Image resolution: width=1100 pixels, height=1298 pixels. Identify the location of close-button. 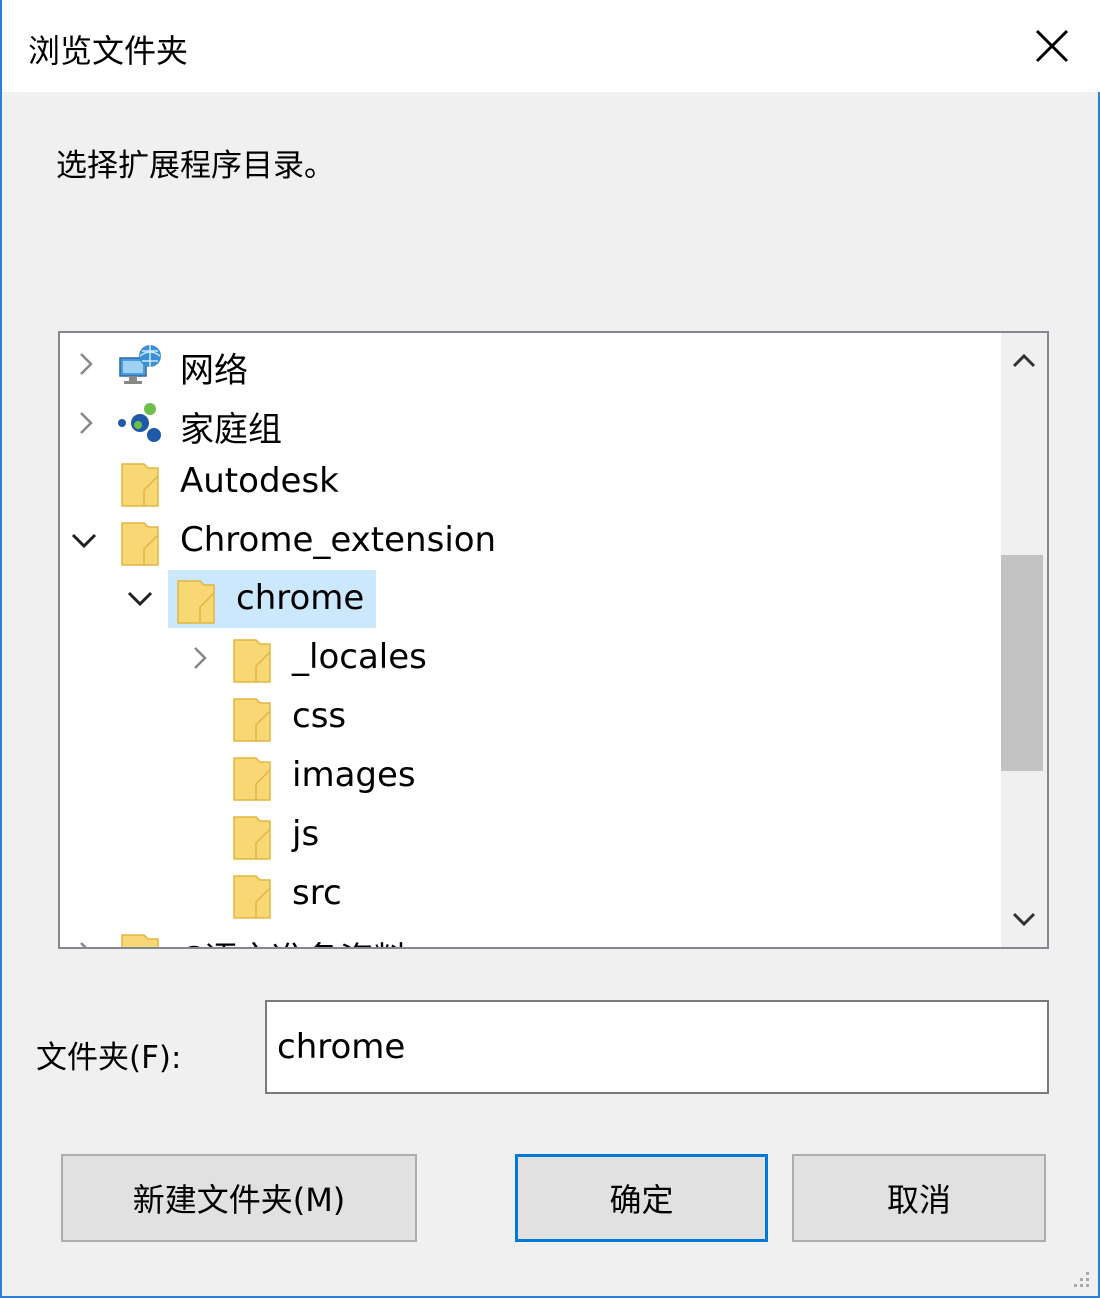
(1052, 46).